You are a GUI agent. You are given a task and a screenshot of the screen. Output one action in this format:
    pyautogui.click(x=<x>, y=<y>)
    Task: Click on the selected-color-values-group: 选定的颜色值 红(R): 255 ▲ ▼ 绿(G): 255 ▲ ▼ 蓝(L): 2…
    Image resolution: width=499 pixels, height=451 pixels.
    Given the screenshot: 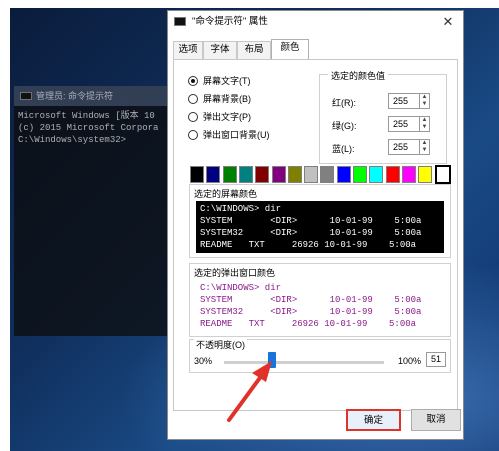 What is the action you would take?
    pyautogui.click(x=383, y=116)
    